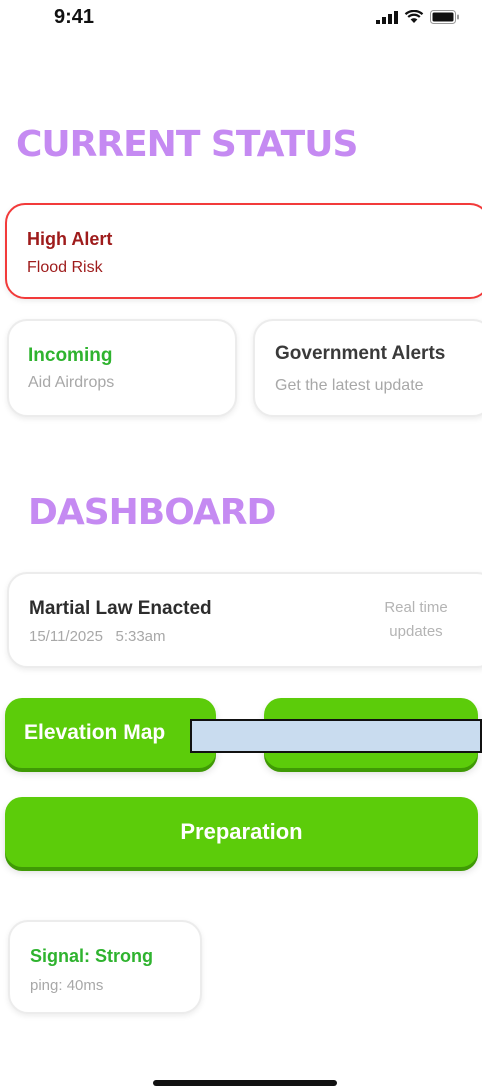 This screenshot has width=482, height=1089. Describe the element at coordinates (387, 17) in the screenshot. I see `signal-icon` at that location.